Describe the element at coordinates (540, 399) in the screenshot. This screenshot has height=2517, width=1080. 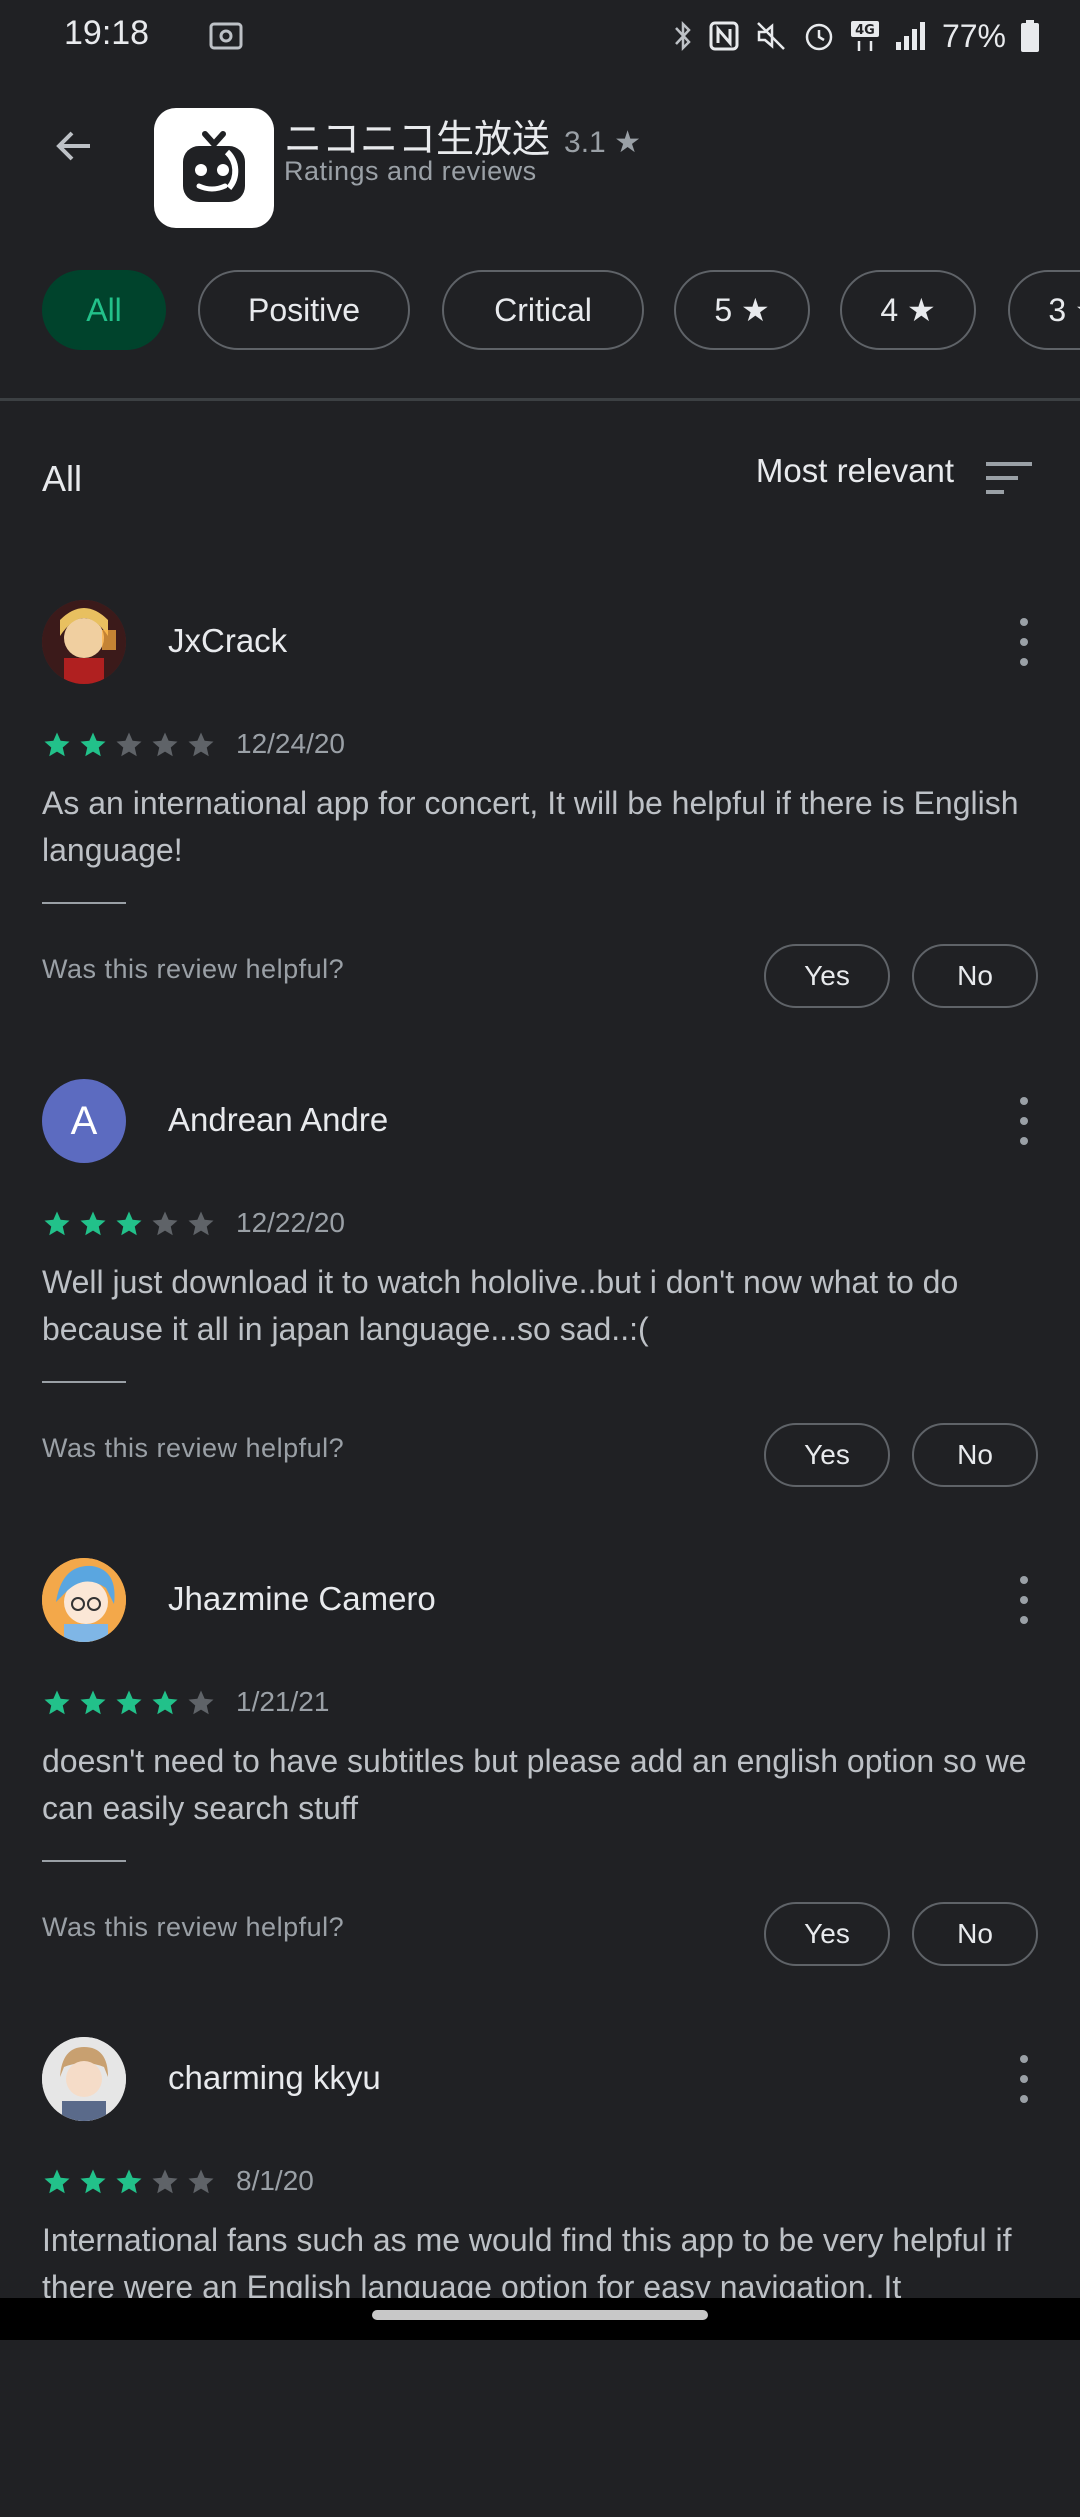
I see `header-divider` at that location.